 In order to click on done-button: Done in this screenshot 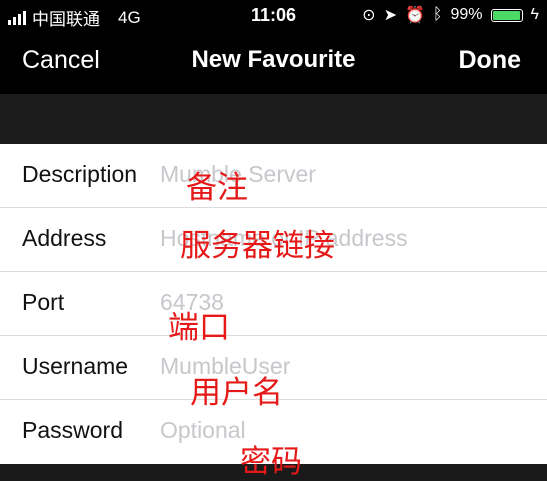, I will do `click(490, 60)`.